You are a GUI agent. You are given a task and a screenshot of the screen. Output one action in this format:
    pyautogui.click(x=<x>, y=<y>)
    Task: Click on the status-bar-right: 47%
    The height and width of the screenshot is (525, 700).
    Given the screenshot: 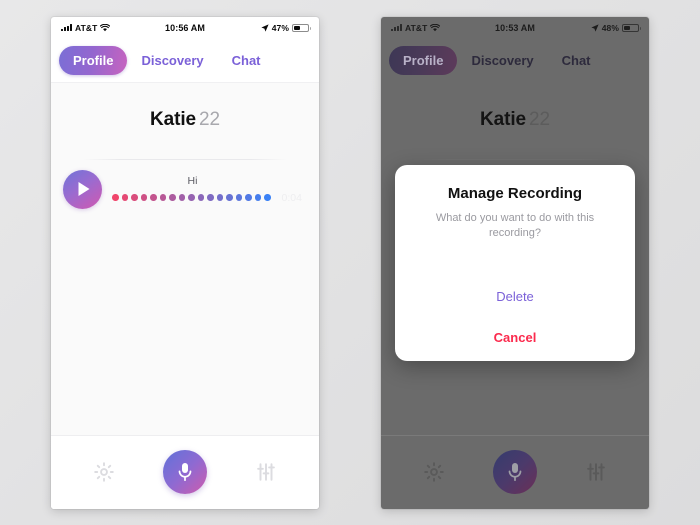 What is the action you would take?
    pyautogui.click(x=258, y=27)
    